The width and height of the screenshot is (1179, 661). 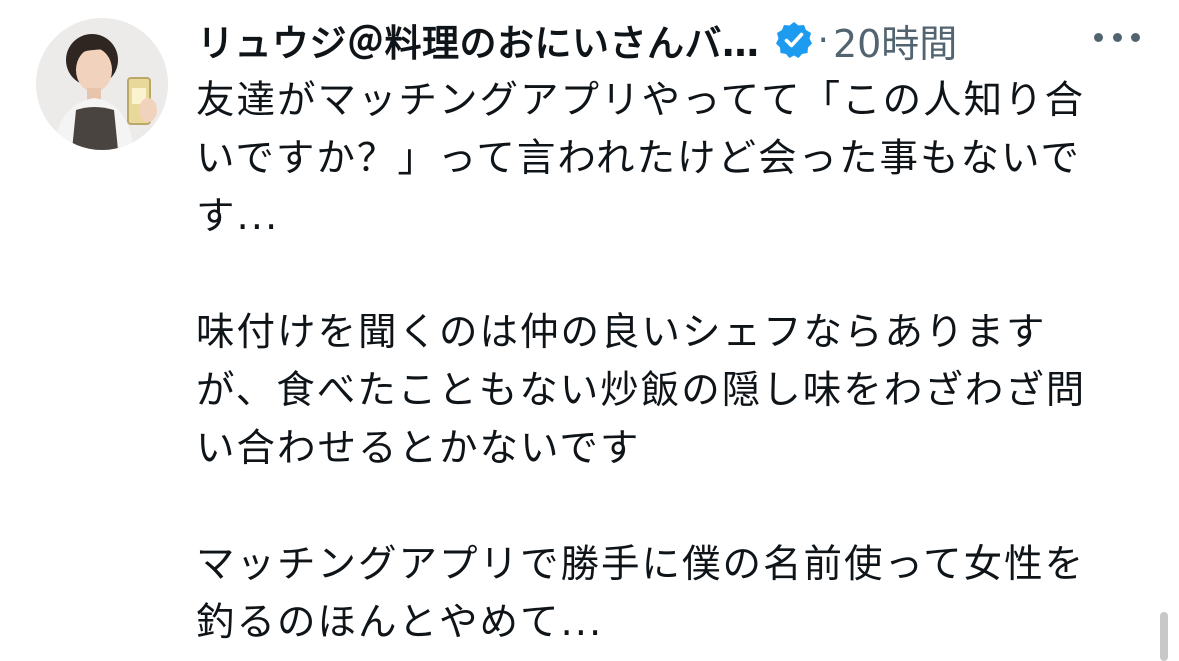 What do you see at coordinates (1164, 636) in the screenshot?
I see `scrollbar-thumb` at bounding box center [1164, 636].